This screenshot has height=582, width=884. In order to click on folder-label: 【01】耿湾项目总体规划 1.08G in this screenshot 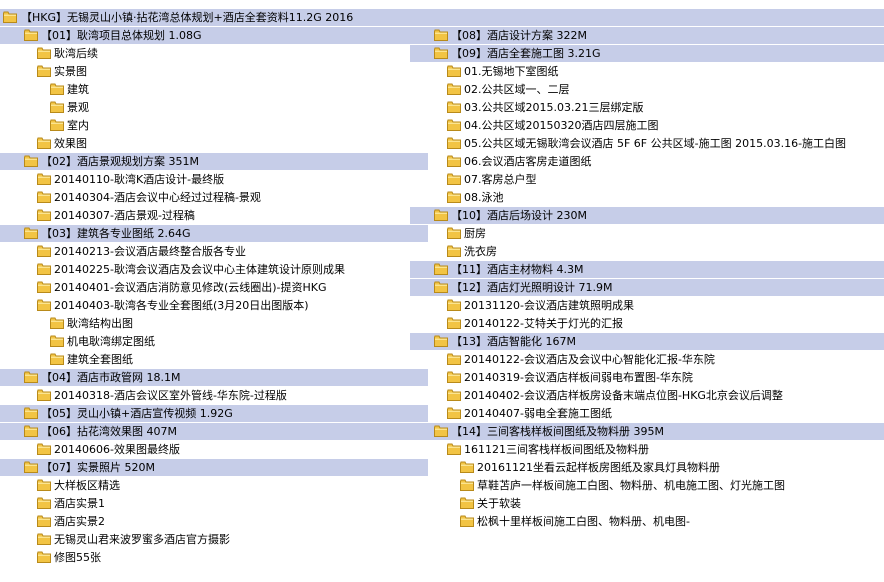, I will do `click(121, 35)`.